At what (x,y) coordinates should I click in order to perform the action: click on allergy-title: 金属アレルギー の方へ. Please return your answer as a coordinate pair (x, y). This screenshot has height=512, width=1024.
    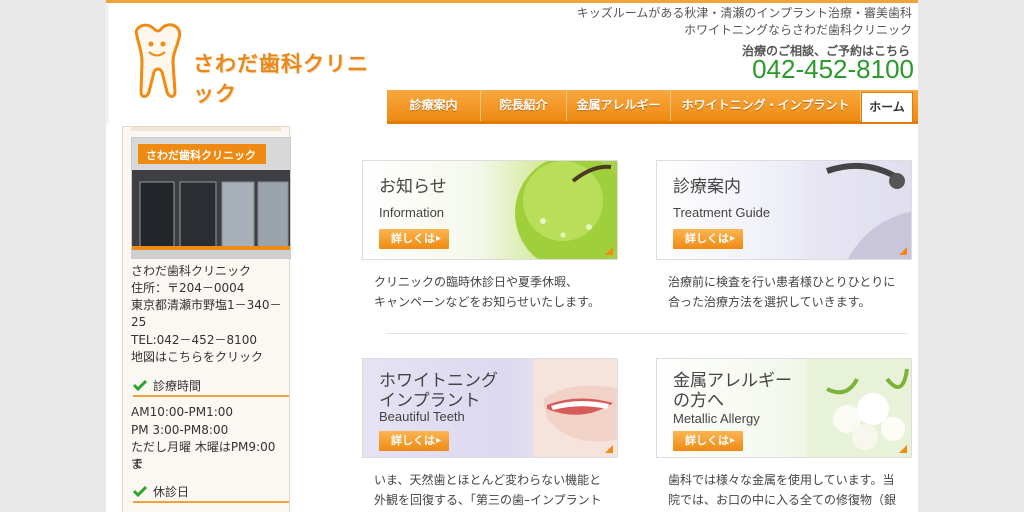
    Looking at the image, I should click on (732, 391).